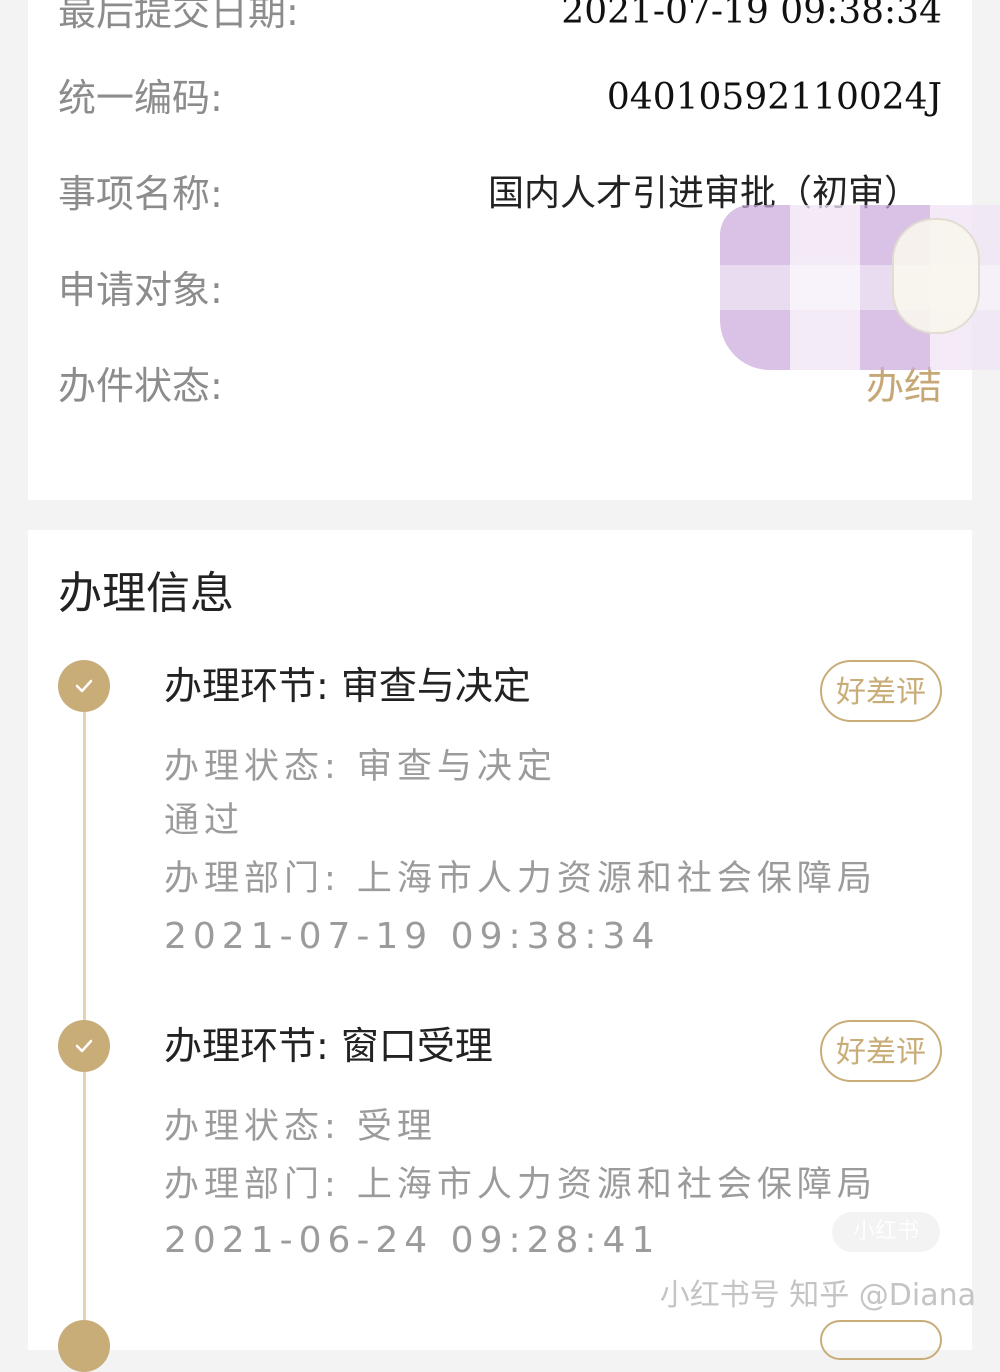 The height and width of the screenshot is (1372, 1000). I want to click on summary-row-submit-date: 最后提交日期: 2021-07-19 09:38:34, so click(500, 20).